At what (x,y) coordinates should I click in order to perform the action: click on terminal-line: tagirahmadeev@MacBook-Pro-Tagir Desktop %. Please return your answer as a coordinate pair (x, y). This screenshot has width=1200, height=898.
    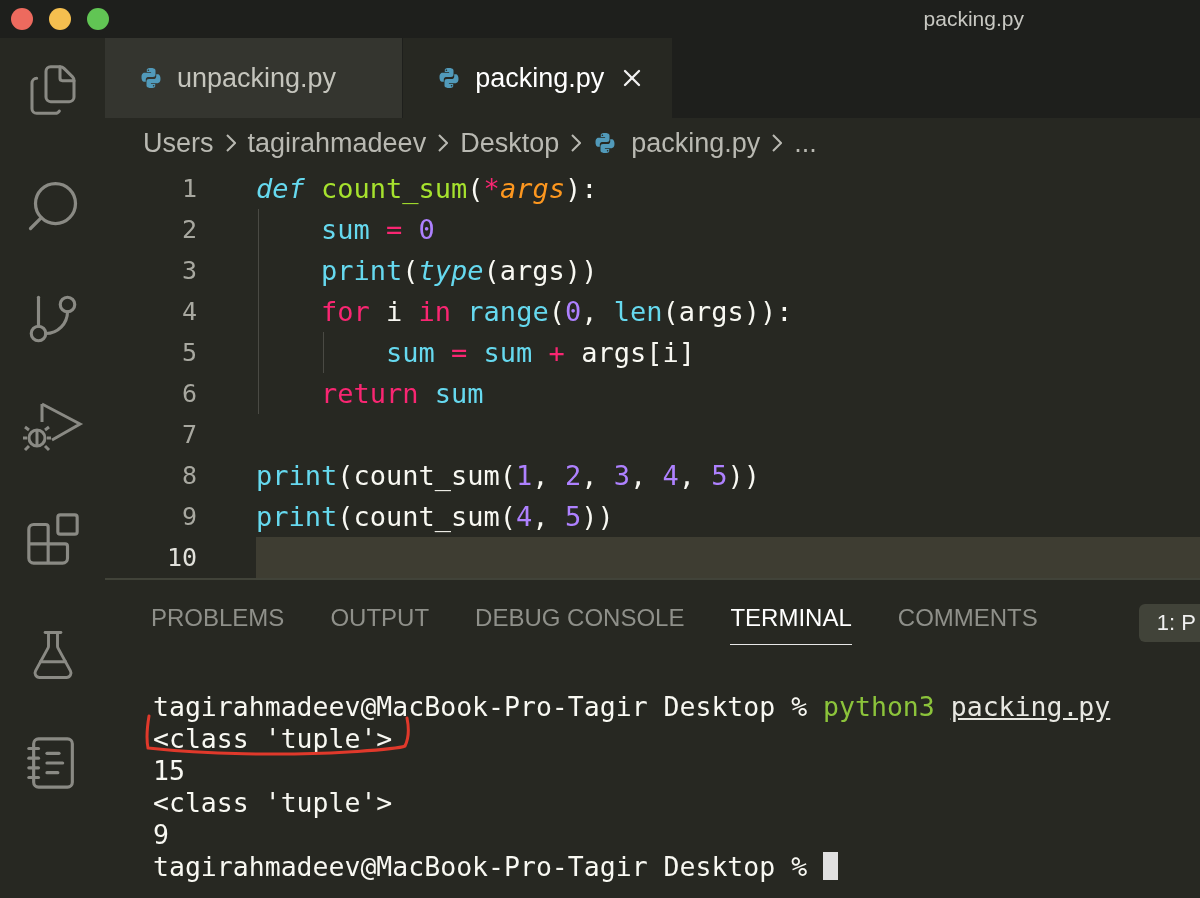
    Looking at the image, I should click on (481, 866).